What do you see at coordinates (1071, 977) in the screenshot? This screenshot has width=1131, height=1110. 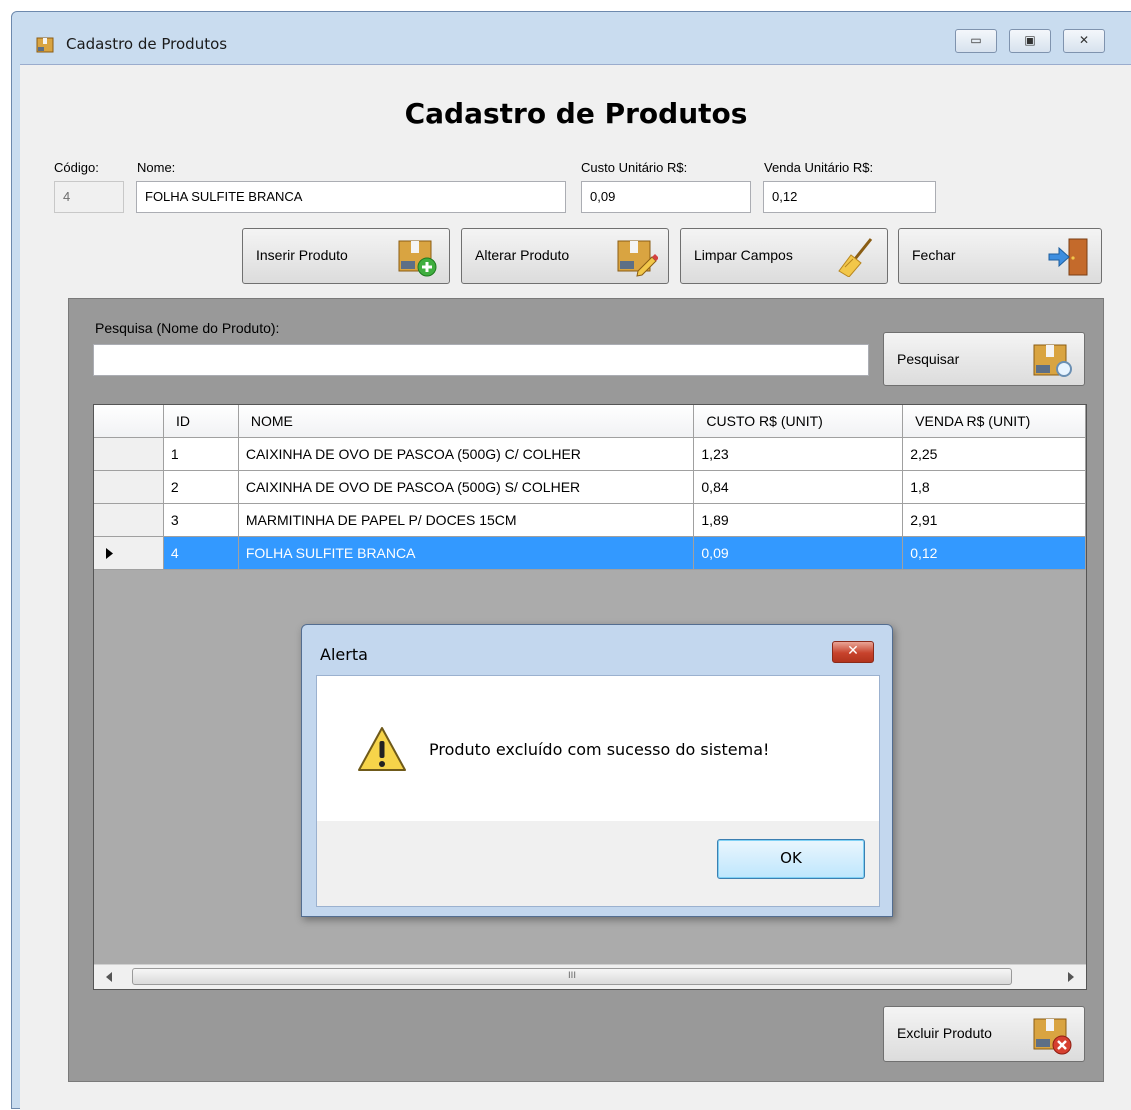 I see `scroll-right-icon` at bounding box center [1071, 977].